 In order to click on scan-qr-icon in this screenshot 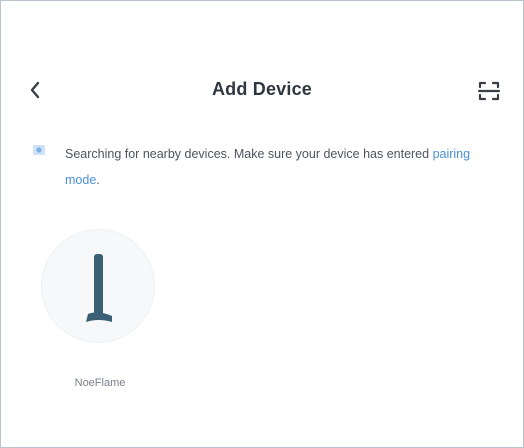, I will do `click(489, 91)`.